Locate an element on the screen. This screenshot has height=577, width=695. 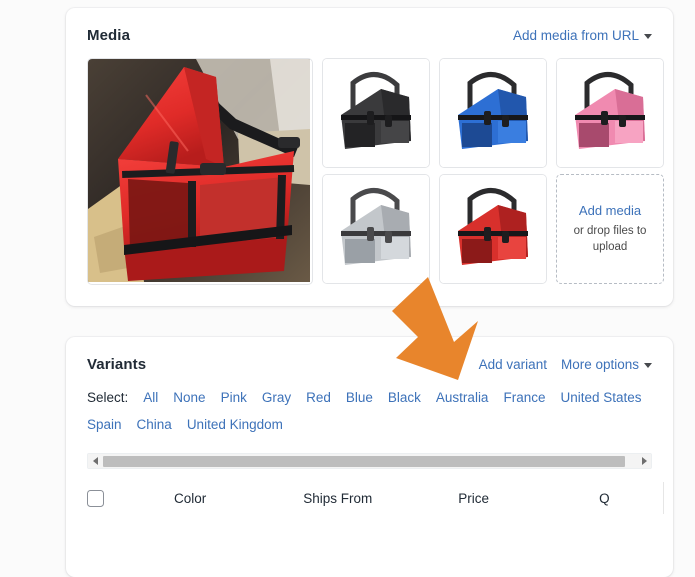
page-title: Media is located at coordinates (109, 35).